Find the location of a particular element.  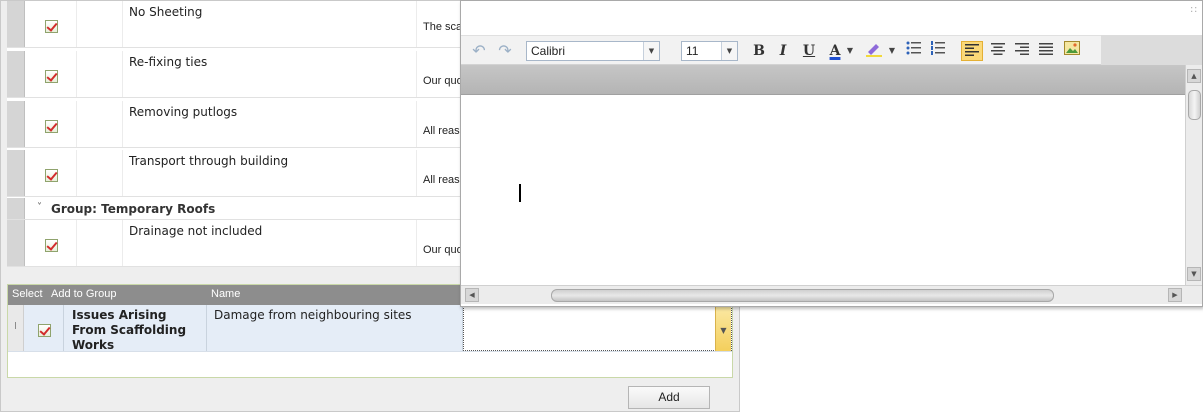

name-cell: Damage from neighbouring sites is located at coordinates (335, 328).